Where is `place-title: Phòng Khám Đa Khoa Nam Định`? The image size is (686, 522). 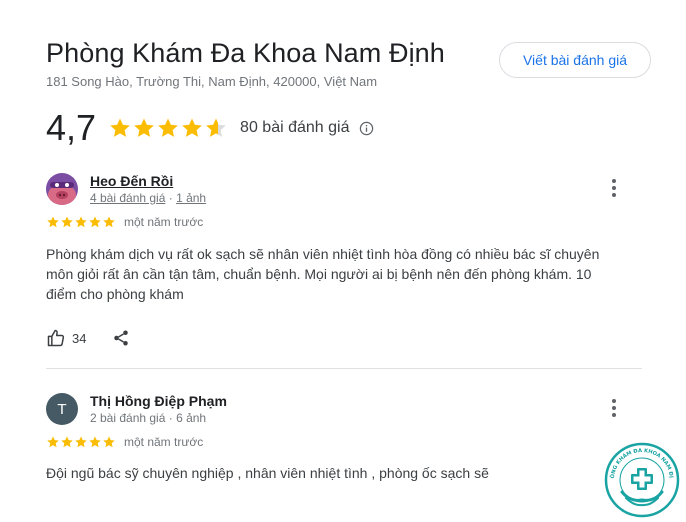
place-title: Phòng Khám Đa Khoa Nam Định is located at coordinates (245, 53).